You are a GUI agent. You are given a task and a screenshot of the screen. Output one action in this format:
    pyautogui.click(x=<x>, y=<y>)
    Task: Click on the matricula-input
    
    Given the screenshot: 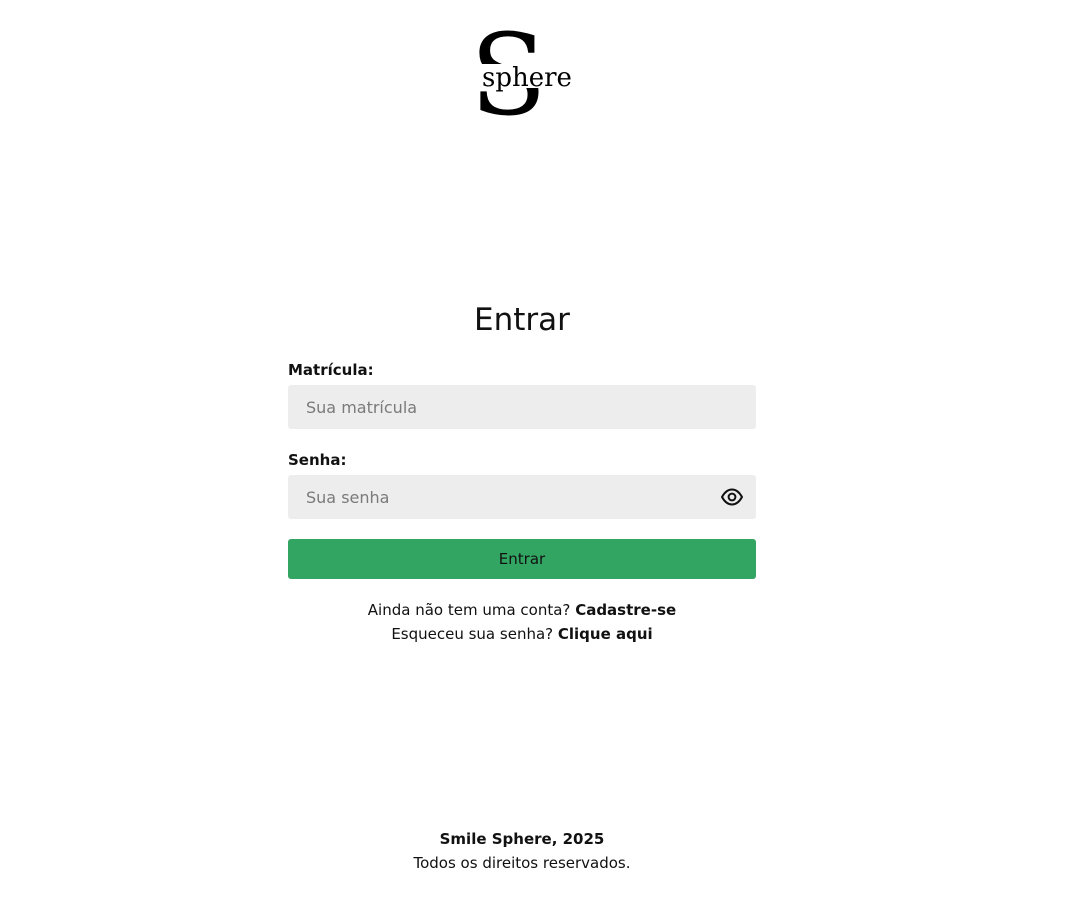 What is the action you would take?
    pyautogui.click(x=522, y=407)
    